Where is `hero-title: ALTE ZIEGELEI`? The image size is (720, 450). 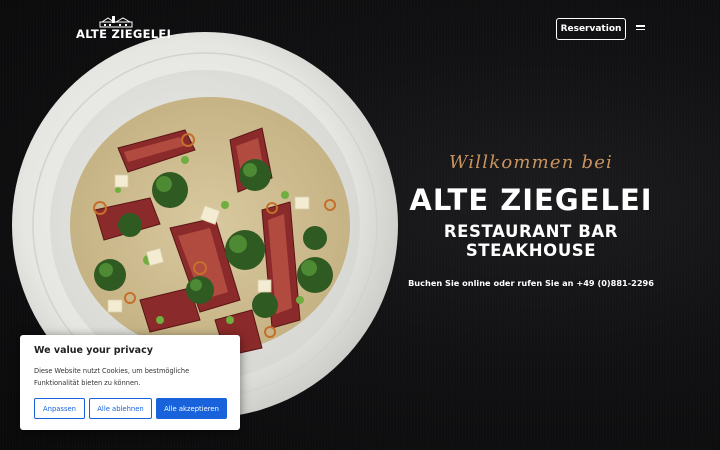
hero-title: ALTE ZIEGELEI is located at coordinates (531, 200).